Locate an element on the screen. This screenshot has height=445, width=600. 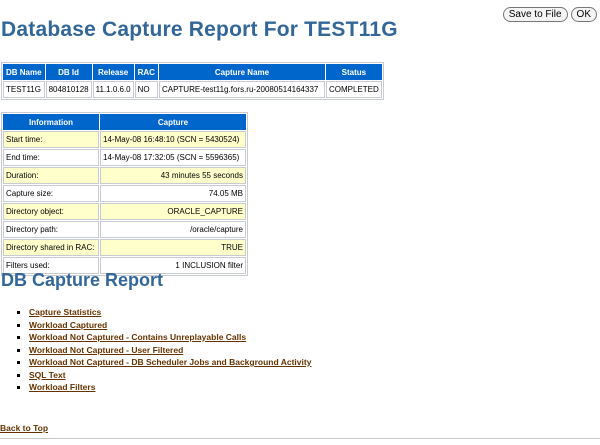
table-cell-value: 14-May-08 16:48:10 (SCN = 5430524) is located at coordinates (173, 139).